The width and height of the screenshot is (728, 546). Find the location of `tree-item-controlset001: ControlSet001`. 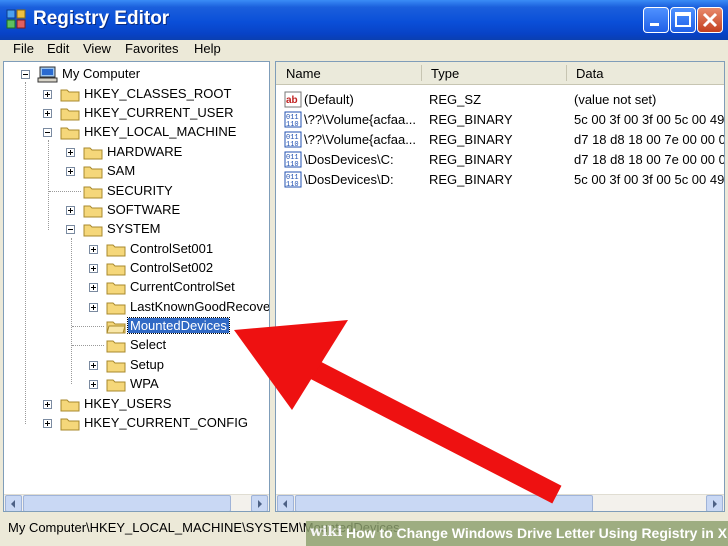

tree-item-controlset001: ControlSet001 is located at coordinates (136, 249).